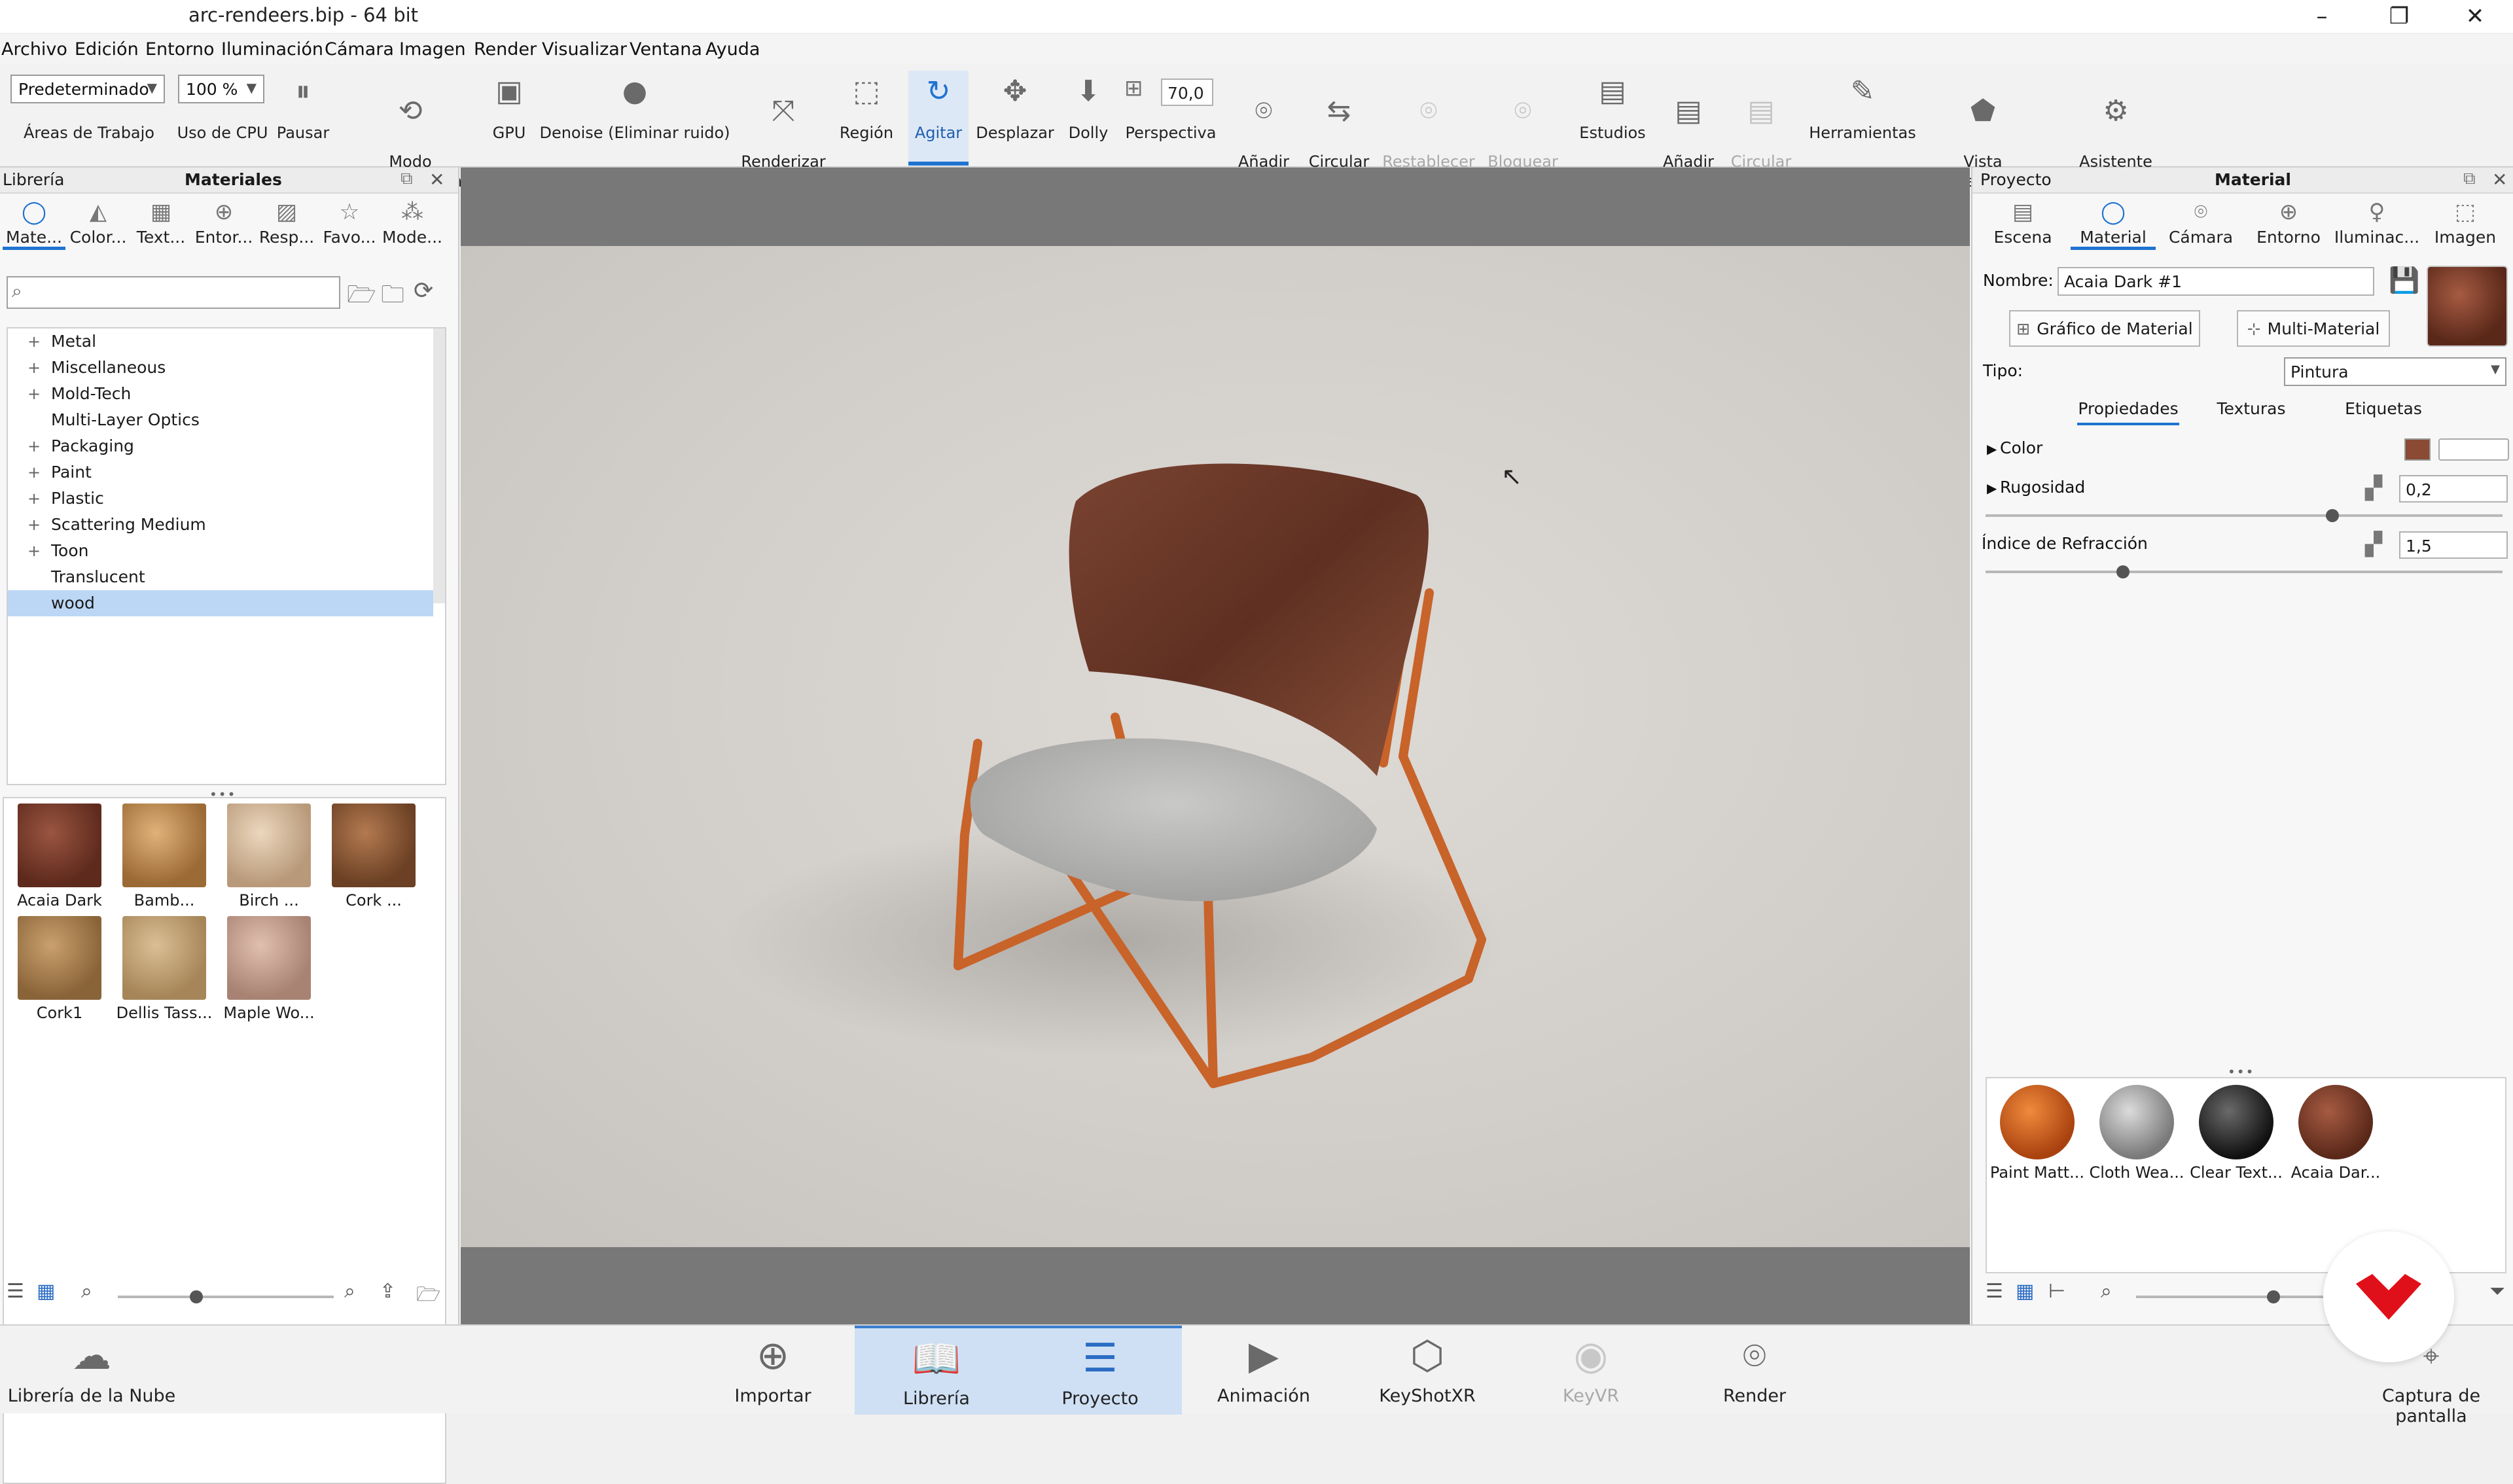 Image resolution: width=2513 pixels, height=1484 pixels. What do you see at coordinates (1994, 1291) in the screenshot?
I see `list-view-icon: ☰` at bounding box center [1994, 1291].